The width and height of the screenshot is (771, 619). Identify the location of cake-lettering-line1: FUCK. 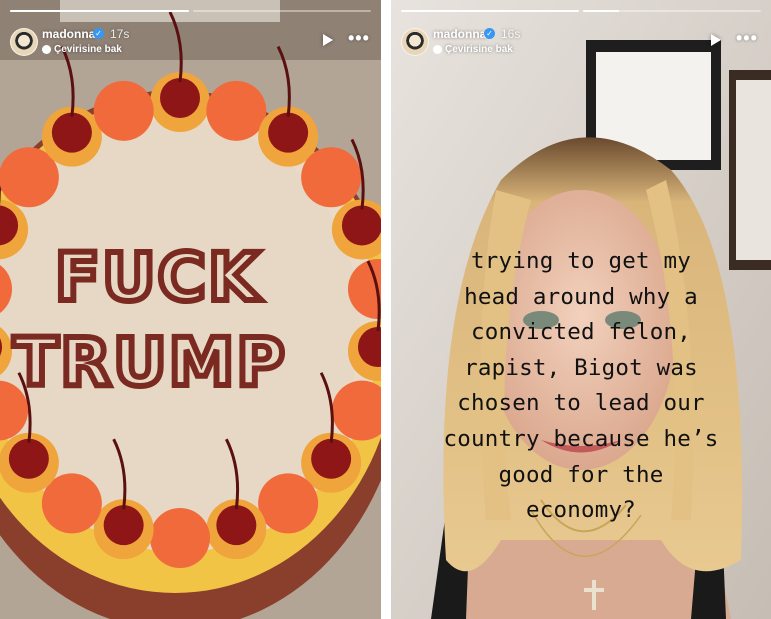
(158, 277).